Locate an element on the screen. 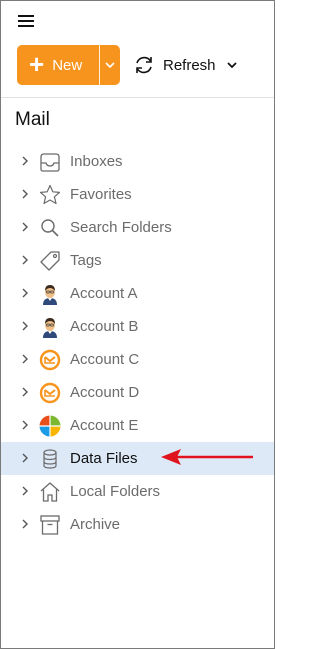 The width and height of the screenshot is (320, 649). nav-item-account-d: Account D is located at coordinates (137, 392).